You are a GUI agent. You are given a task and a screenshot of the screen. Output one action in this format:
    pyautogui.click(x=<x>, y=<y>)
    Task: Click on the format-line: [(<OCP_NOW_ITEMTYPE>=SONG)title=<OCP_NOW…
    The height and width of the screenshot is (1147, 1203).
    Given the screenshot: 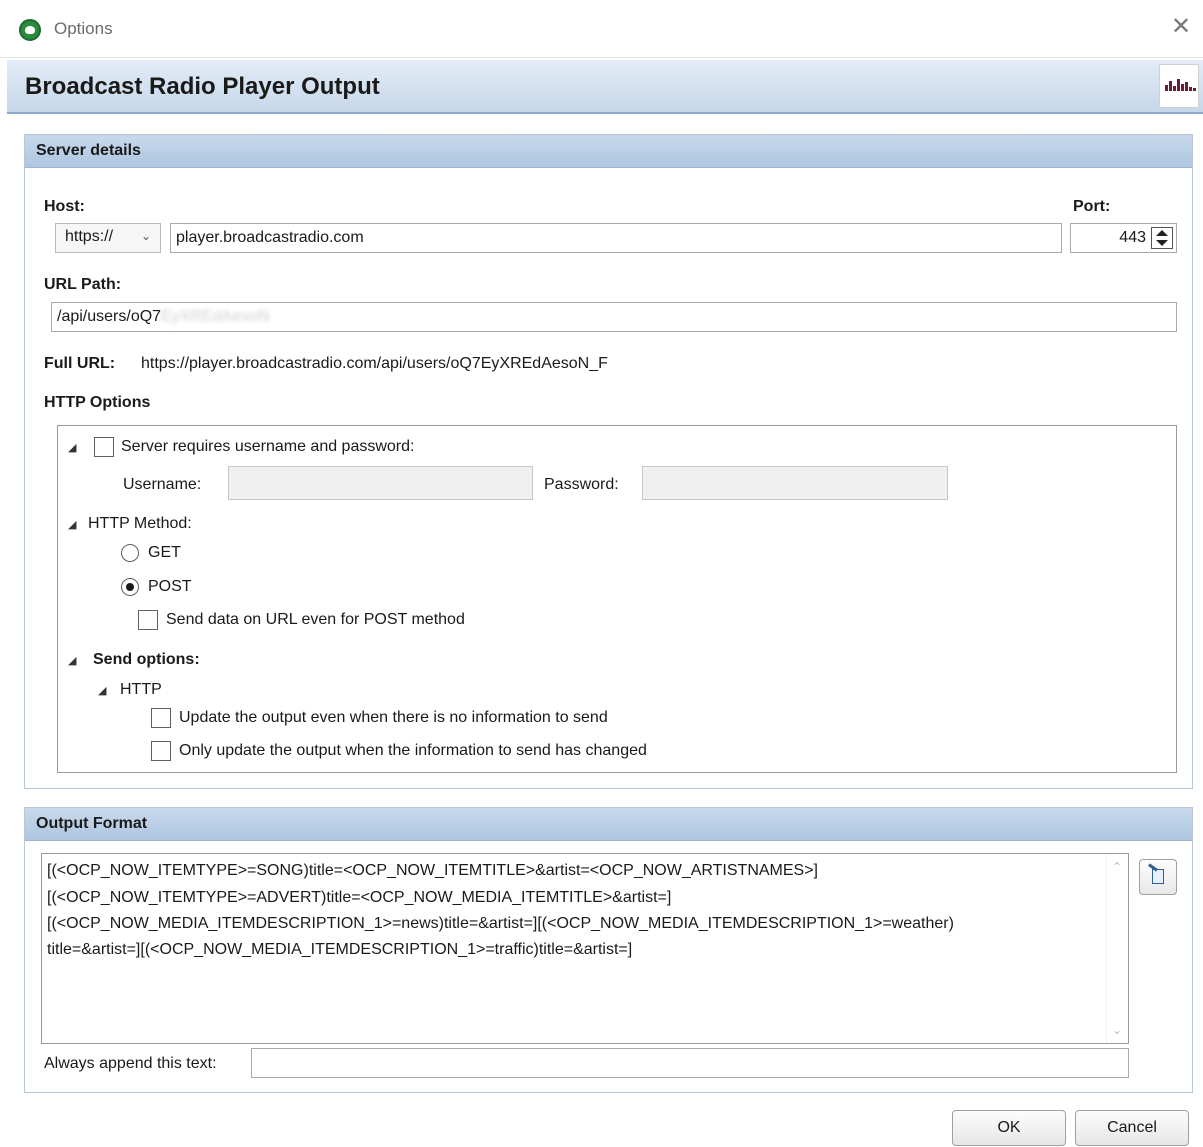 What is the action you would take?
    pyautogui.click(x=432, y=870)
    